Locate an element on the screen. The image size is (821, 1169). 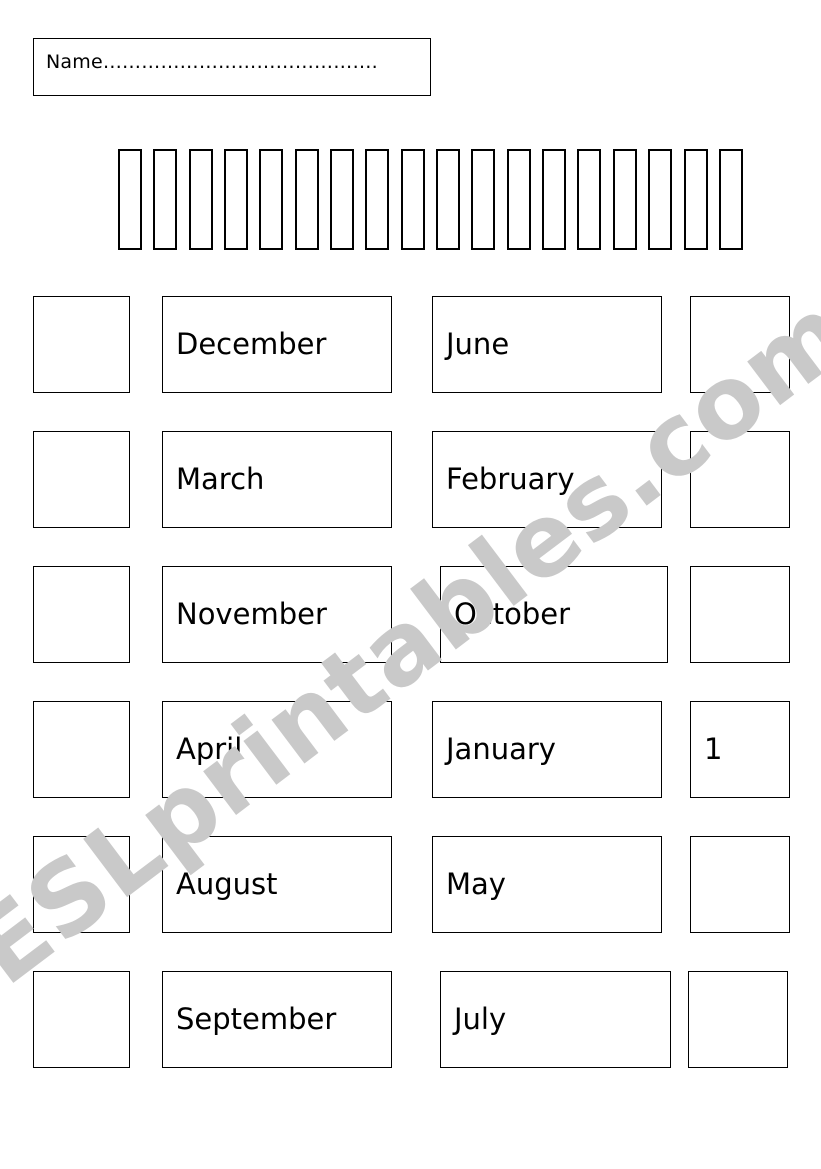
month-card-left: March is located at coordinates (277, 479).